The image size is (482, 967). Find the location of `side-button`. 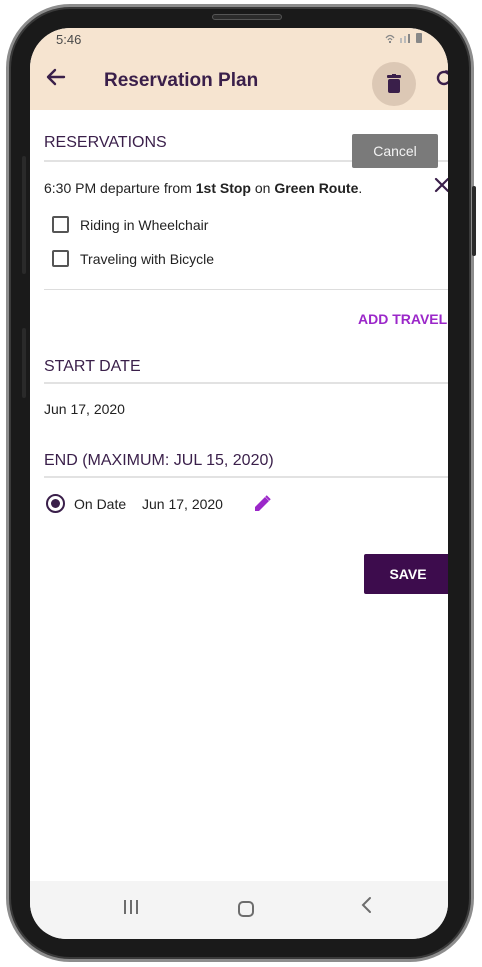

side-button is located at coordinates (24, 363).